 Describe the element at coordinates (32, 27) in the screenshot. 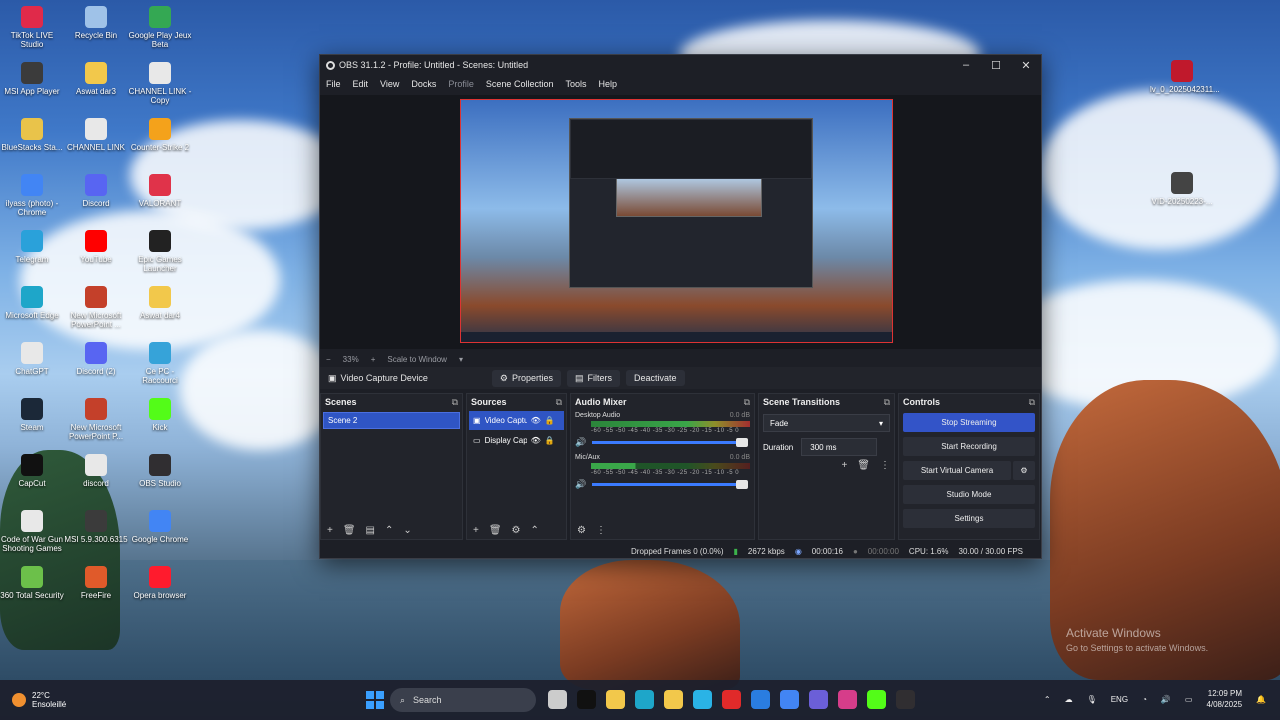

I see `desktop-icon: TikTok LIVE Studio` at that location.